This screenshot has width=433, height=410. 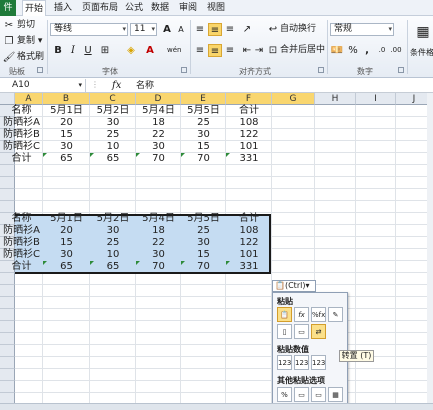 I want to click on column-header-c: C, so click(x=113, y=99).